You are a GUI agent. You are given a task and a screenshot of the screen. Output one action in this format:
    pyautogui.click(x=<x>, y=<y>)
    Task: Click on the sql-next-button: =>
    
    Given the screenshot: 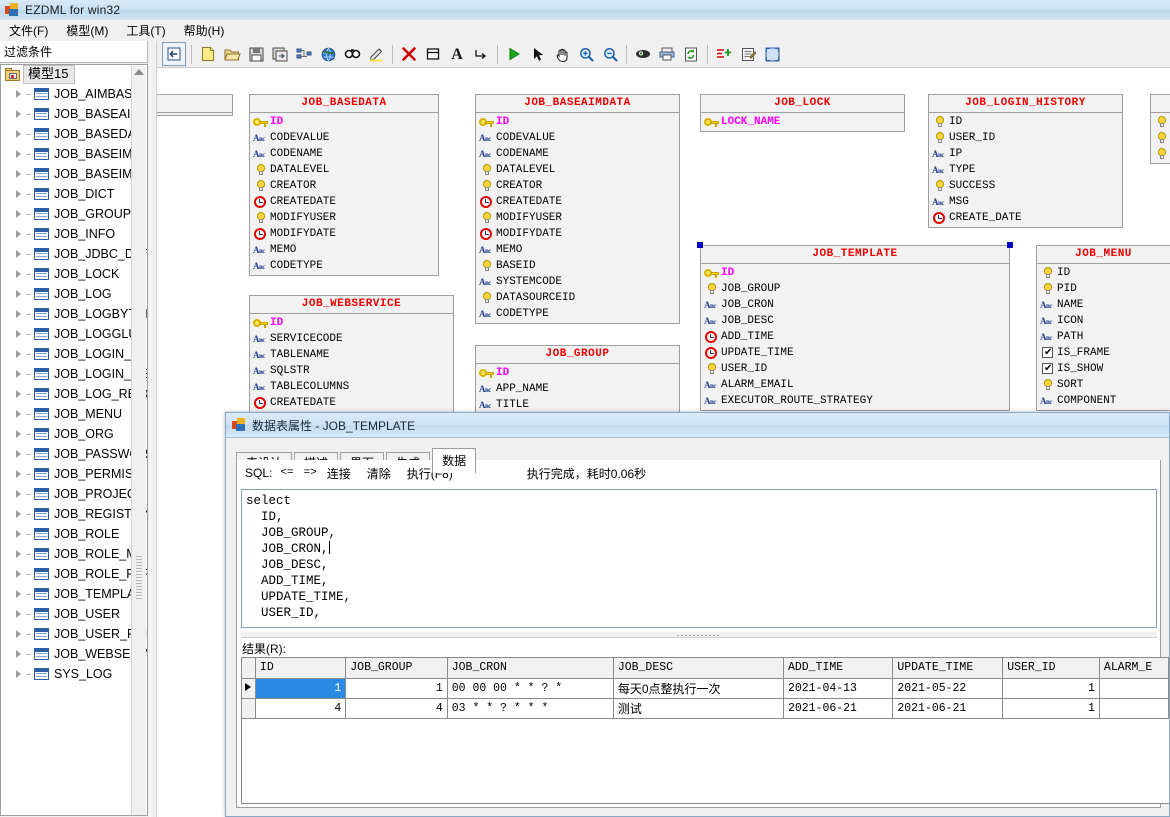 What is the action you would take?
    pyautogui.click(x=310, y=473)
    